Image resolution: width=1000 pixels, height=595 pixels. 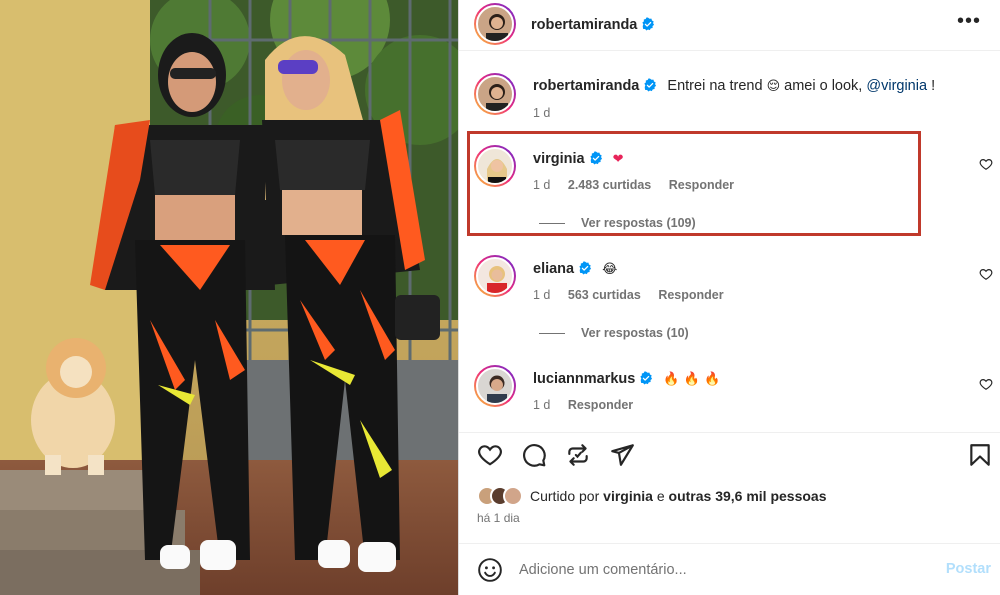 I want to click on share-icon, so click(x=622, y=455).